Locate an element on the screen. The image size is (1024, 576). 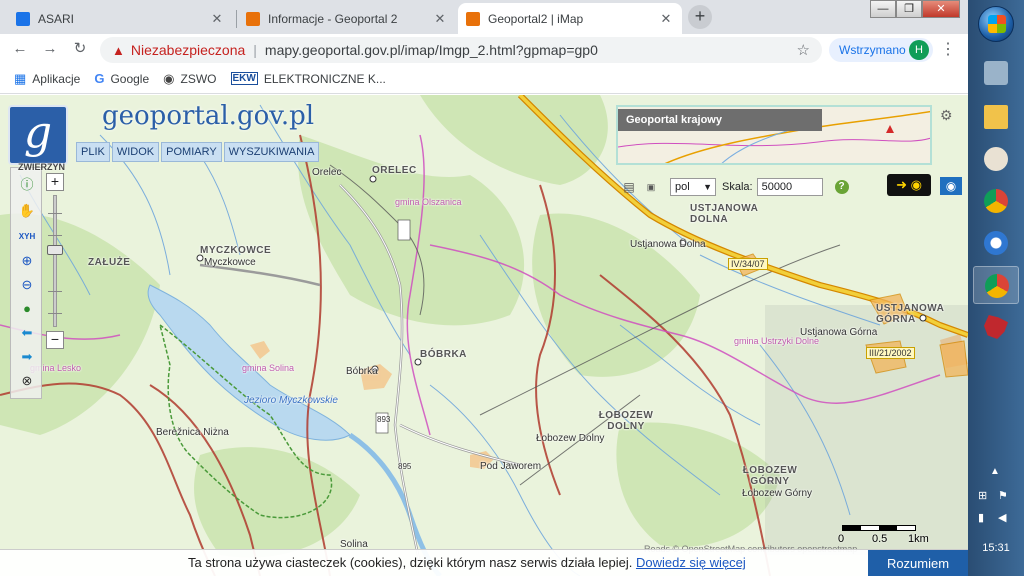
gmina-label: gmina Ustrzyki Dolne is located at coordinates (777, 341).